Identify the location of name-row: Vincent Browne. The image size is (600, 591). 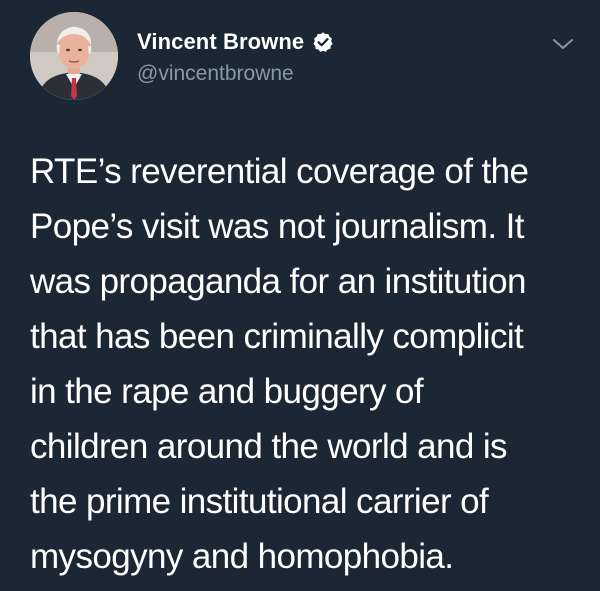
(235, 42).